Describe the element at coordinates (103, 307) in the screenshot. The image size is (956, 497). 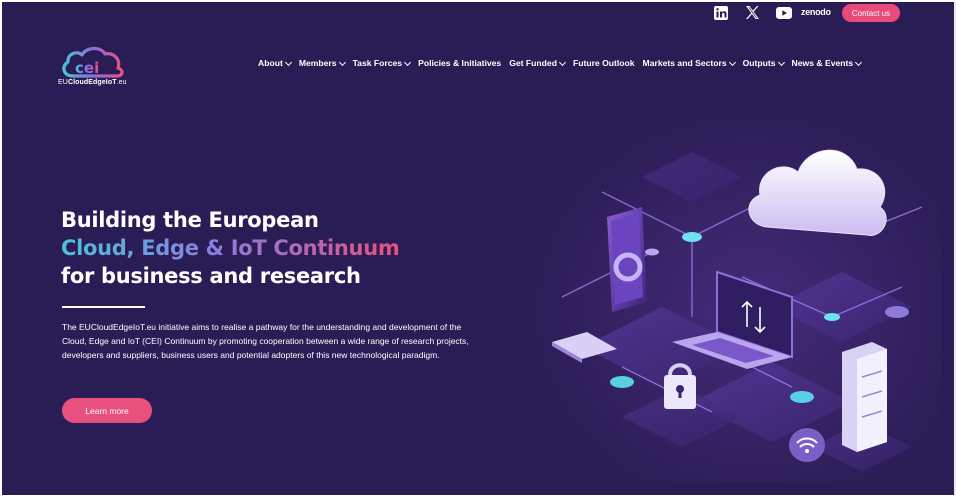
I see `hero-divider` at that location.